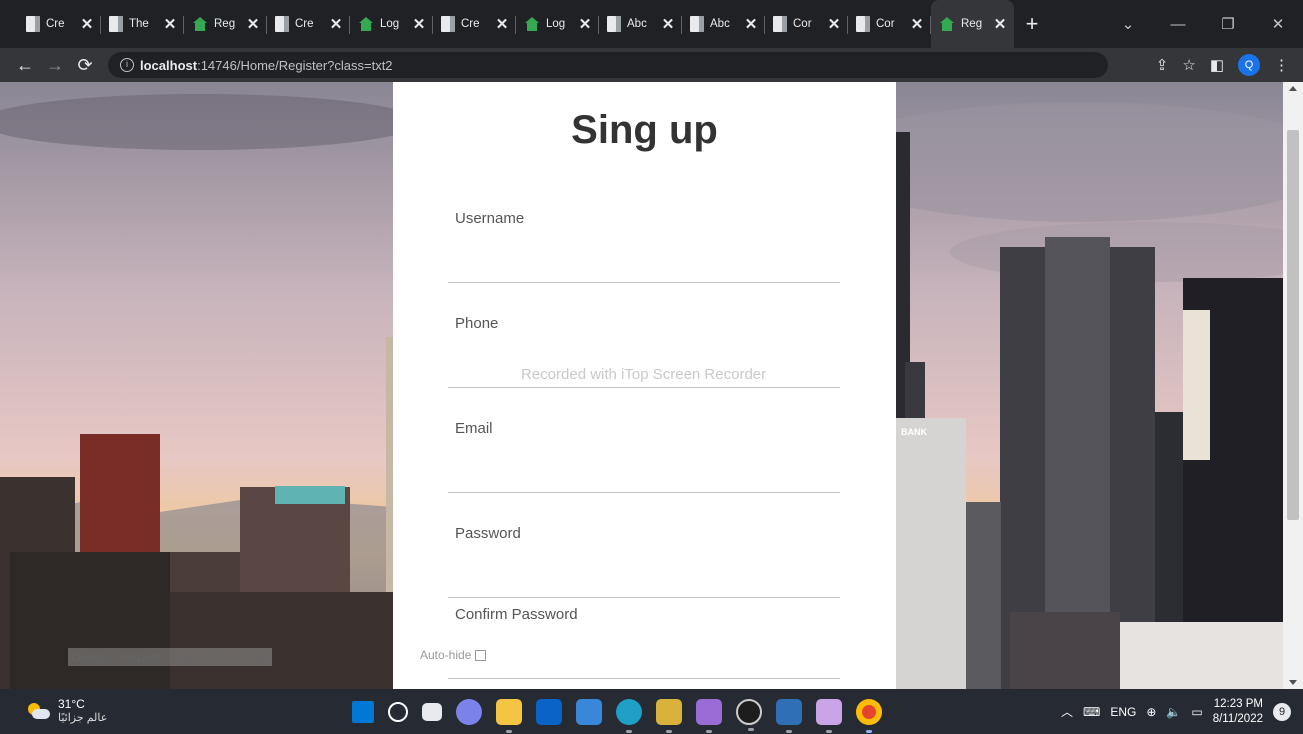 The width and height of the screenshot is (1303, 734). I want to click on browser-tab: The ✕, so click(142, 24).